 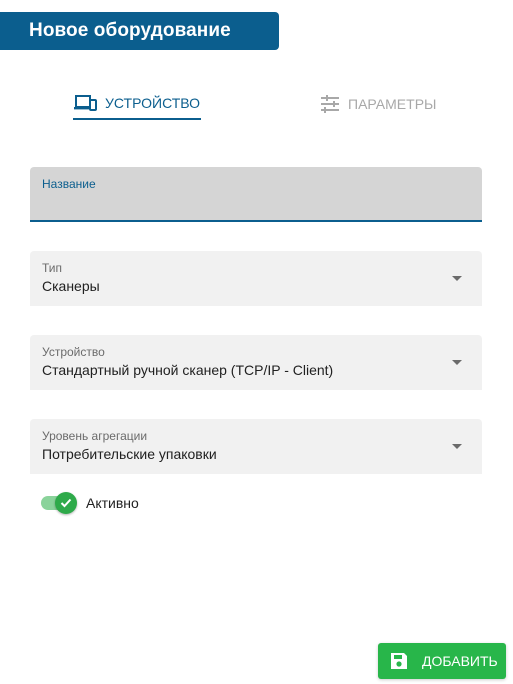 I want to click on devices-icon, so click(x=85, y=103).